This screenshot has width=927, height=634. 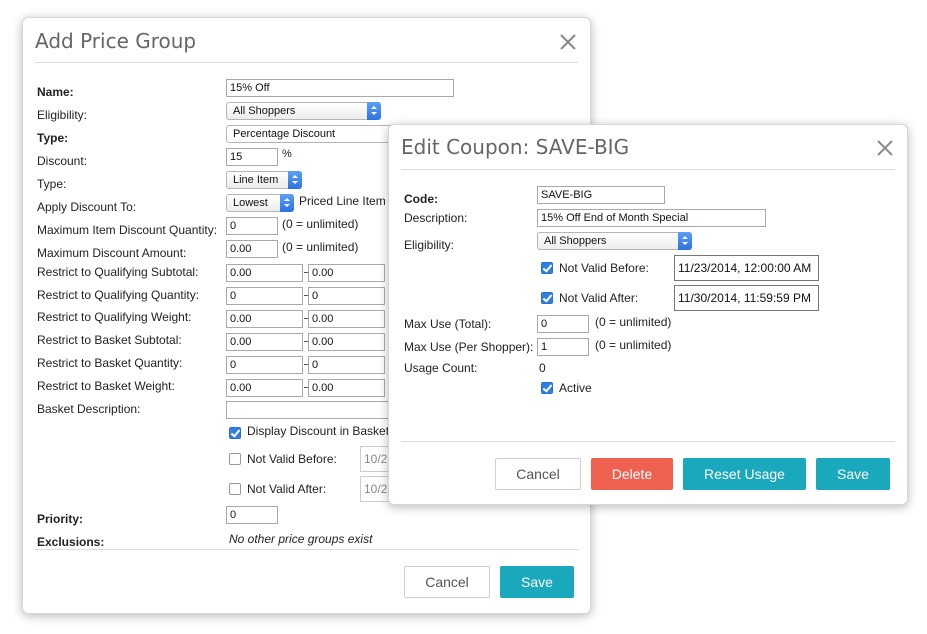 What do you see at coordinates (547, 388) in the screenshot?
I see `active-checkbox` at bounding box center [547, 388].